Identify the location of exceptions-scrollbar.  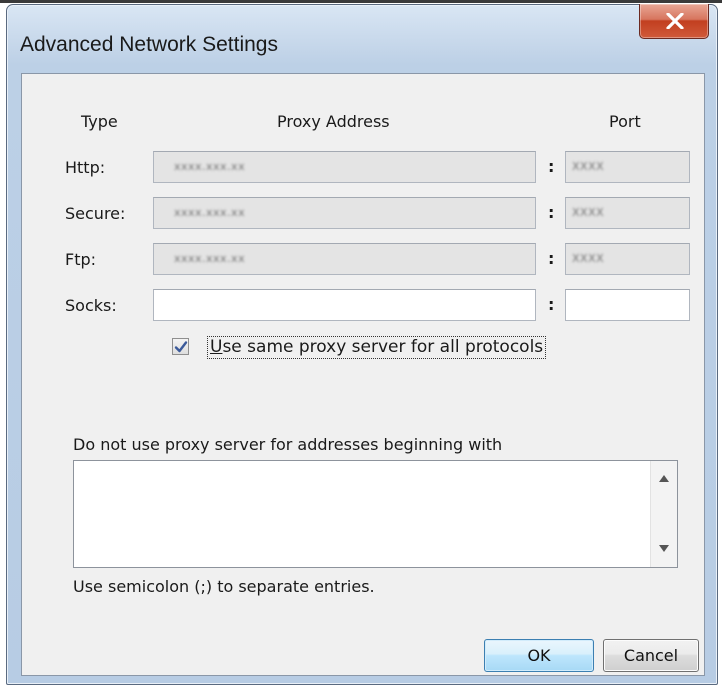
(663, 514).